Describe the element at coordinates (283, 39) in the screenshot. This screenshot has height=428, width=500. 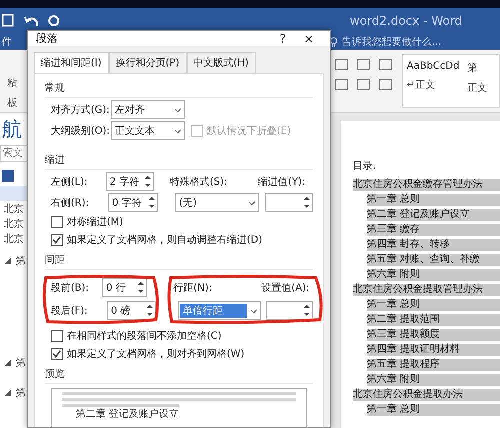
I see `help-button: ?` at that location.